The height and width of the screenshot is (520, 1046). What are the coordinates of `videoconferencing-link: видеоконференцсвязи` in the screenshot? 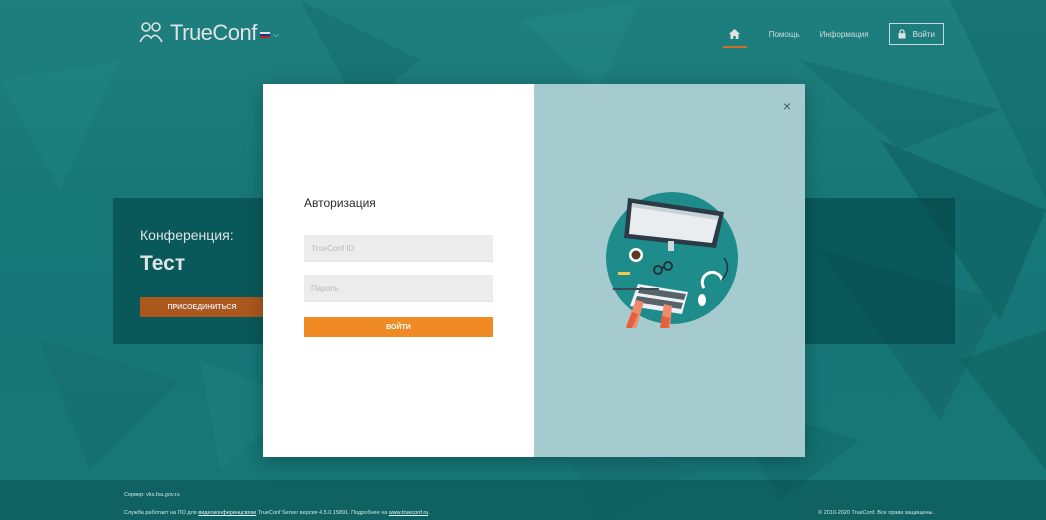 It's located at (227, 513).